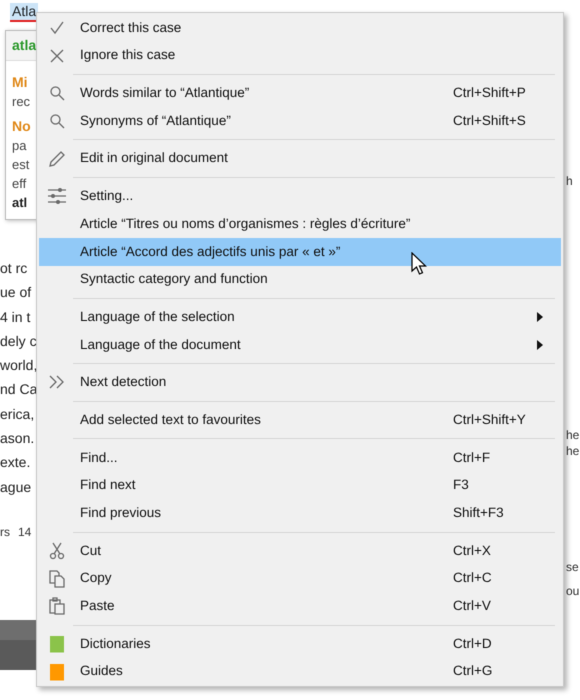  I want to click on text-line: 4 in t, so click(16, 317).